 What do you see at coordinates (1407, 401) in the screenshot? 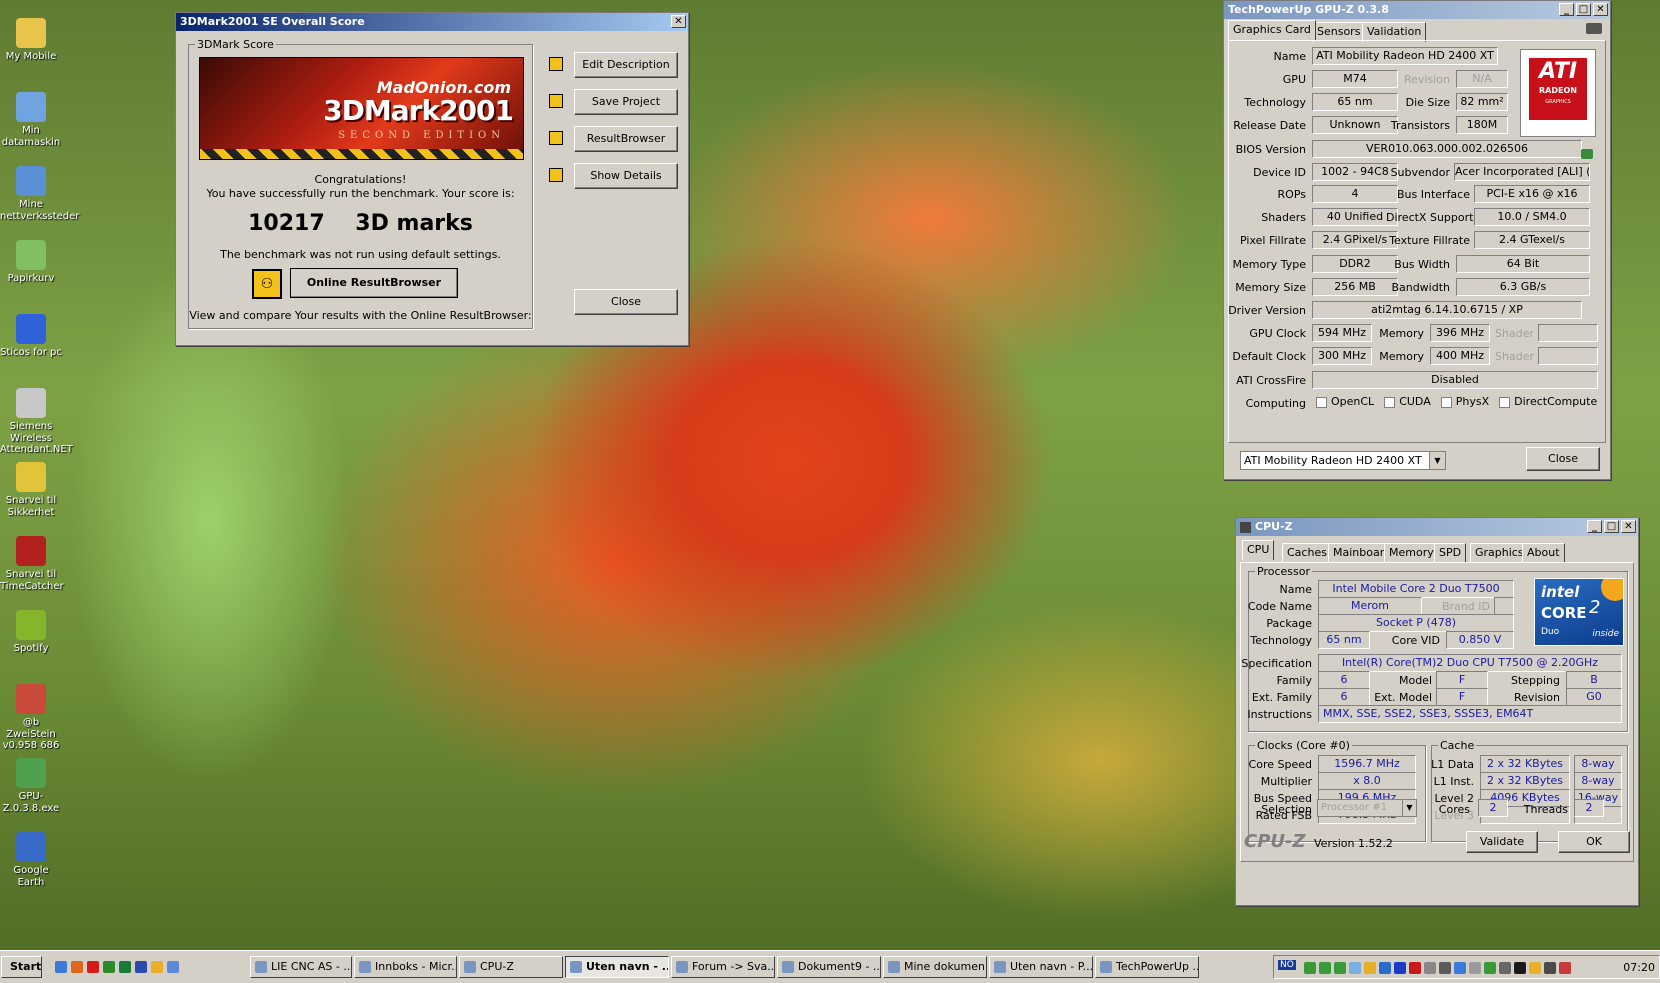
I see `computing-option: CUDA` at bounding box center [1407, 401].